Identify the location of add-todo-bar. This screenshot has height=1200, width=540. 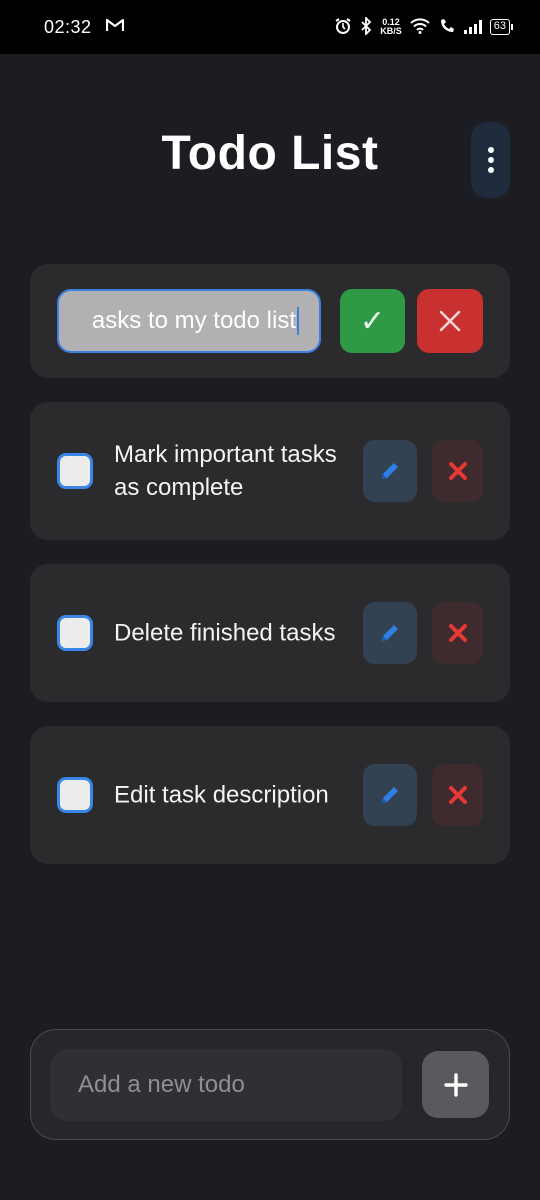
(270, 1084).